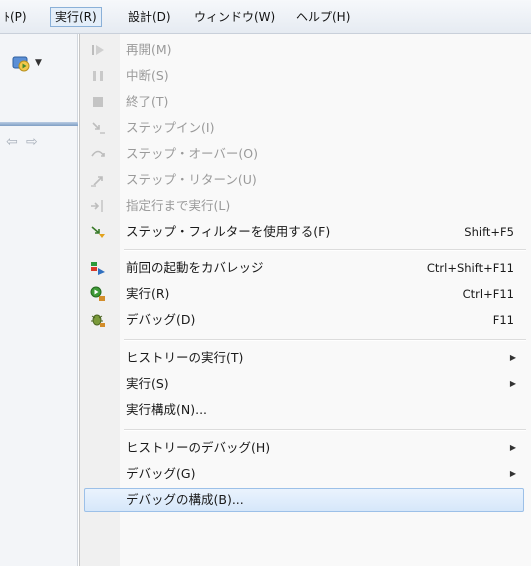 The image size is (531, 566). I want to click on menu-item-debug-history: ヒストリーのデバッグ(H) ▶, so click(305, 448).